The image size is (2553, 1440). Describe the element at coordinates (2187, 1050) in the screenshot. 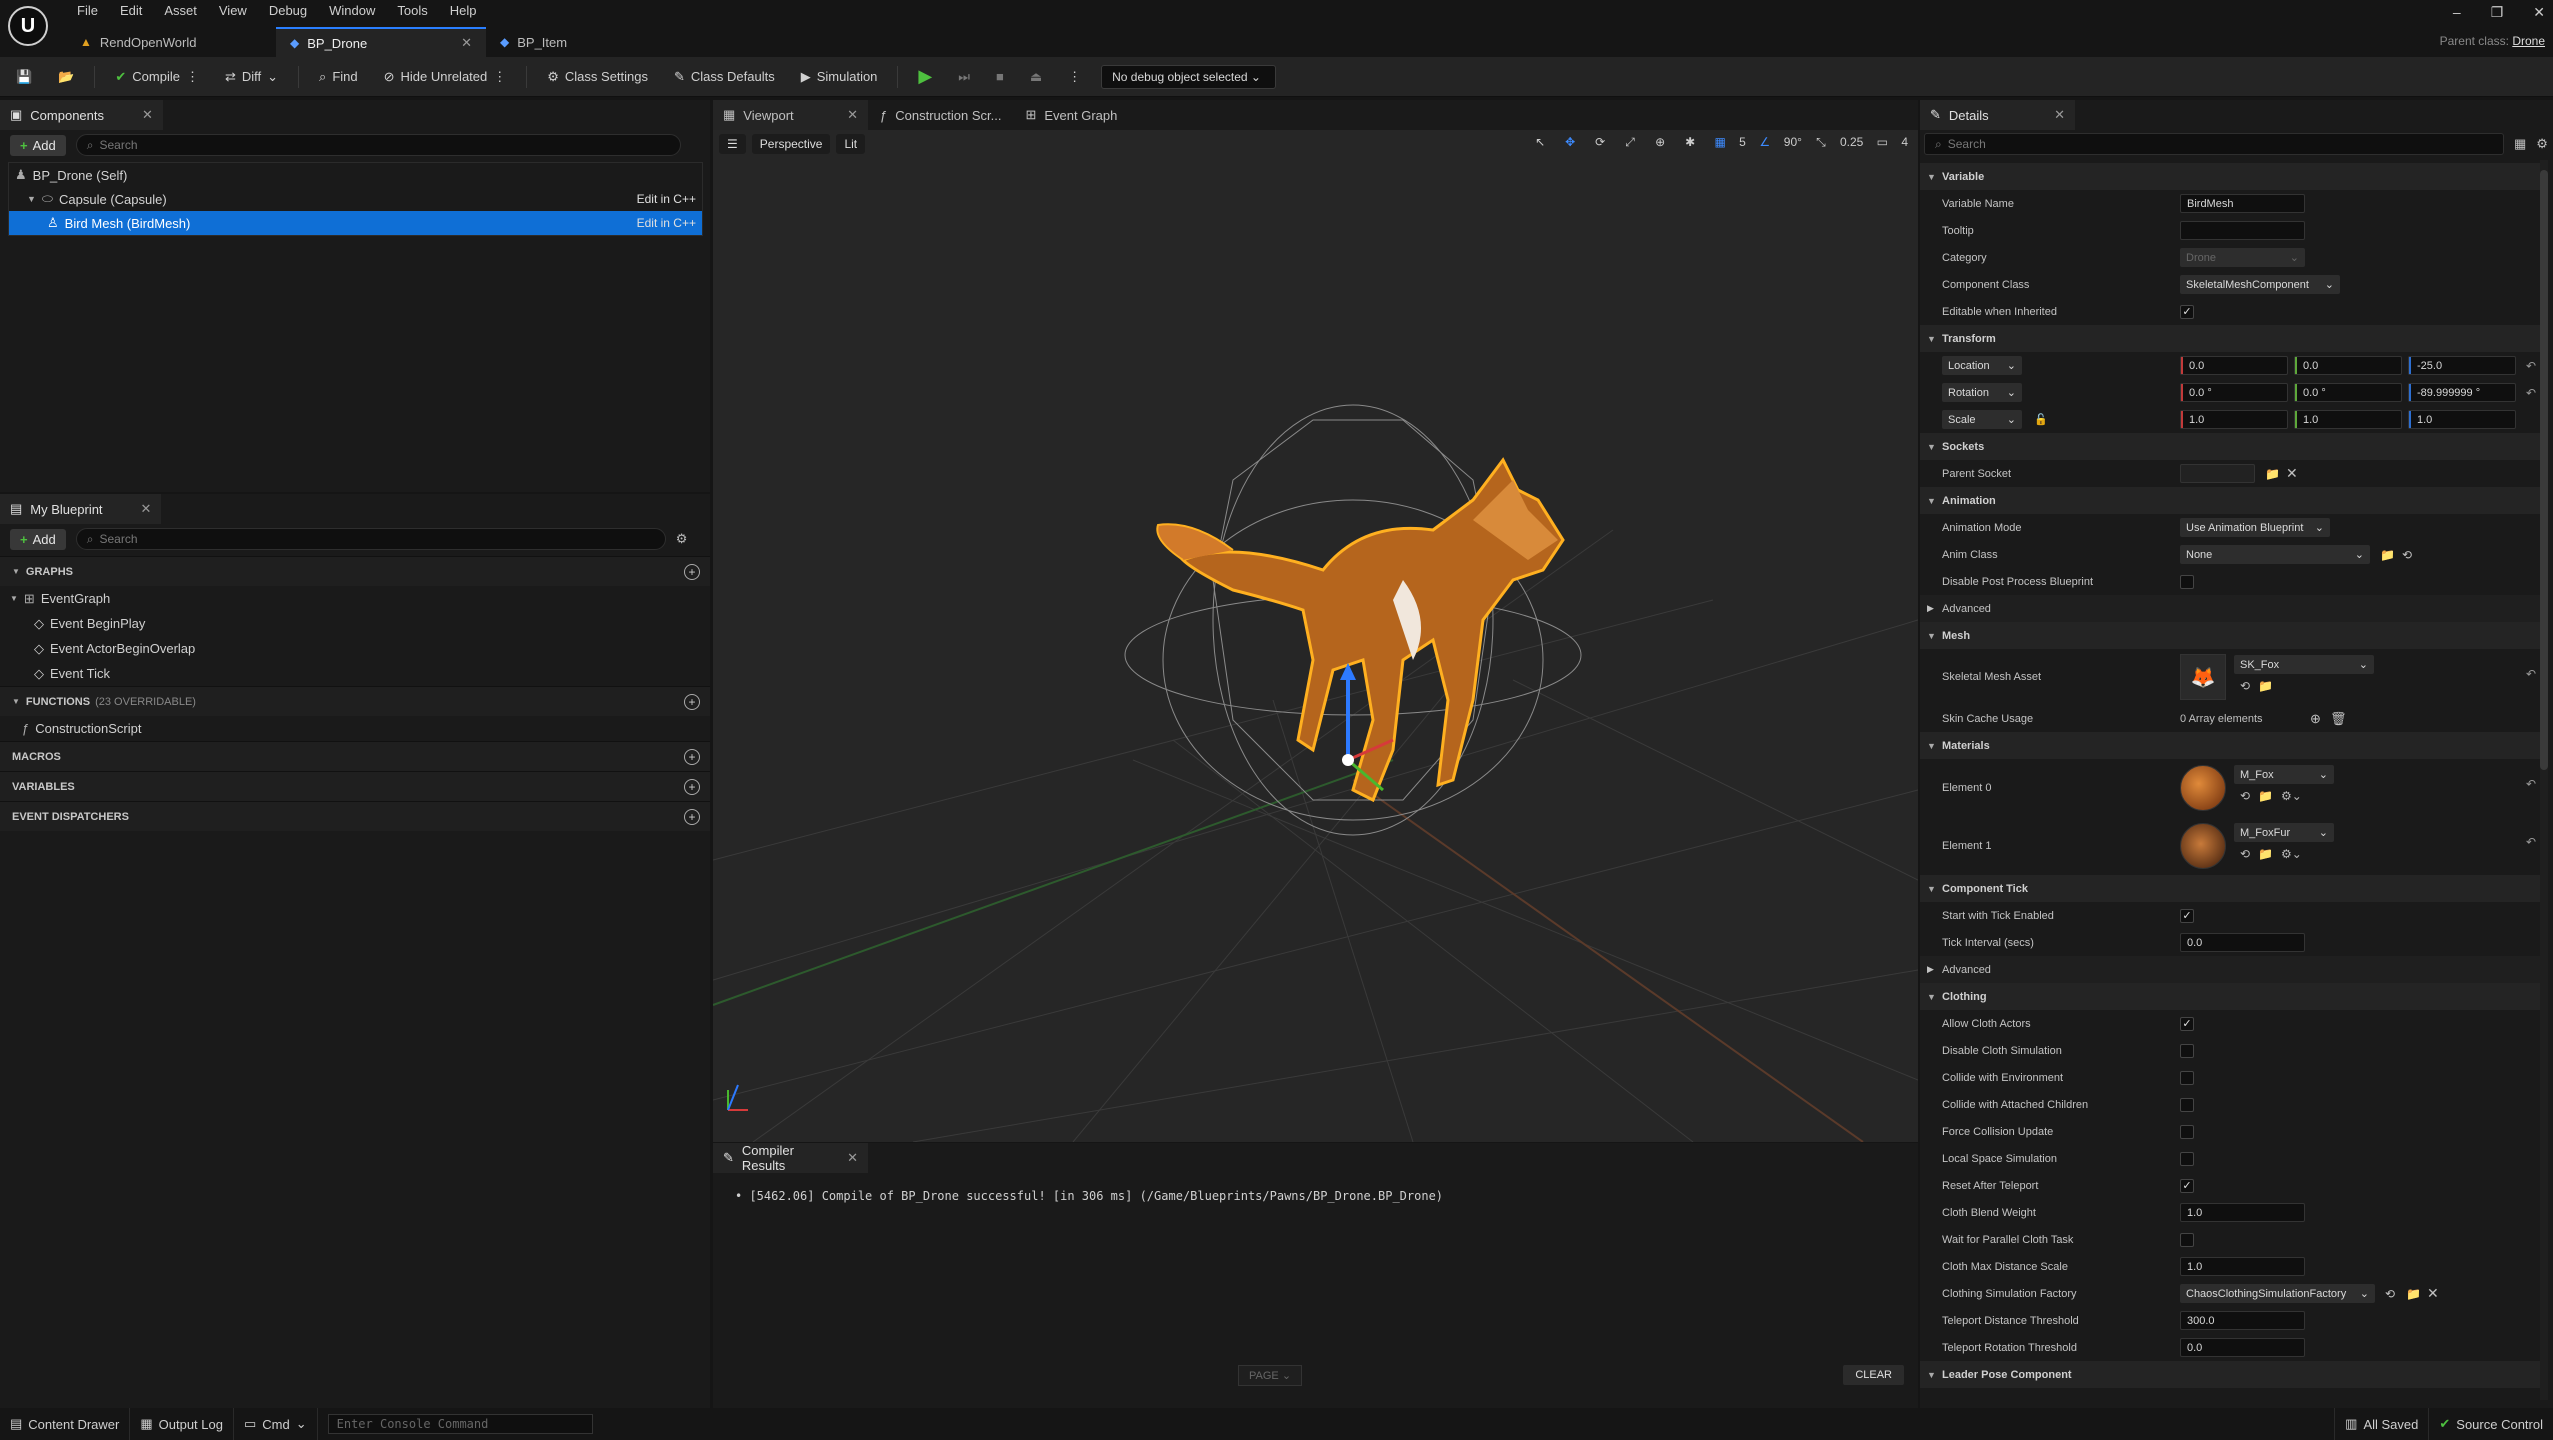

I see `disable-cloth-sim-checkbox` at that location.